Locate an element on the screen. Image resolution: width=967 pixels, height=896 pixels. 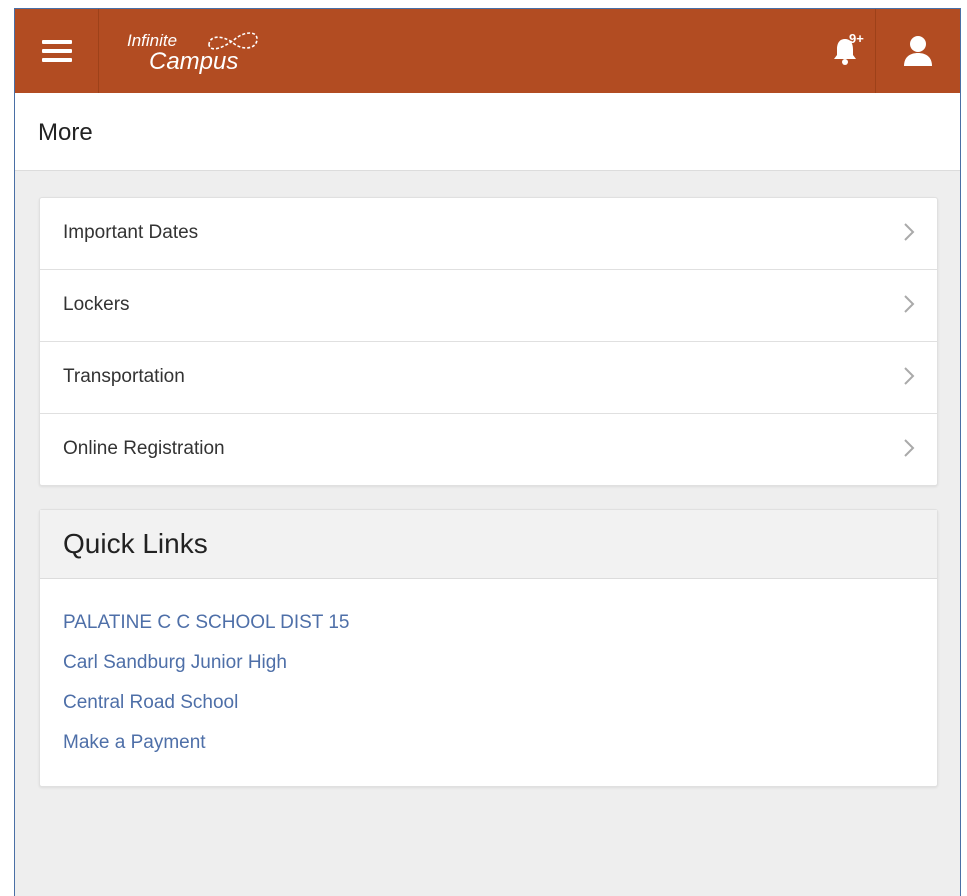
menu-item-label: Transportation is located at coordinates (124, 376).